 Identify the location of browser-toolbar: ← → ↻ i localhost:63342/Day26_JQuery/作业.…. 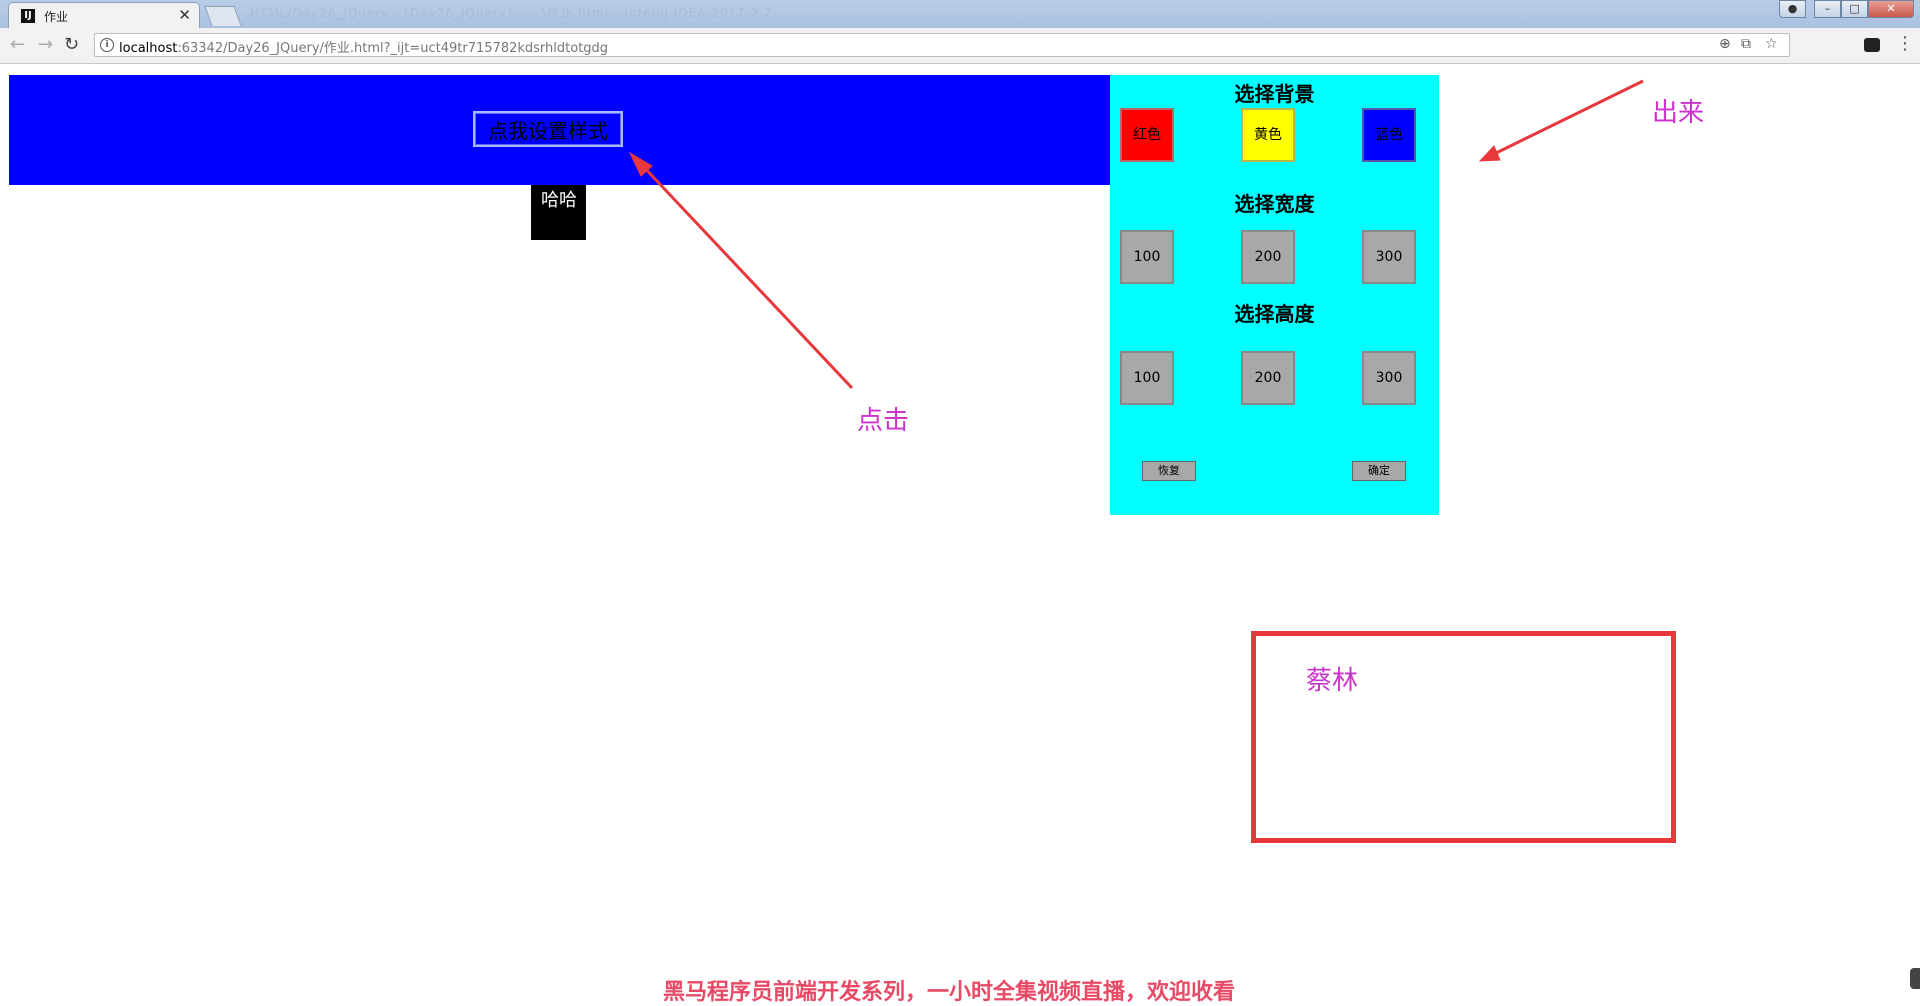
(960, 46).